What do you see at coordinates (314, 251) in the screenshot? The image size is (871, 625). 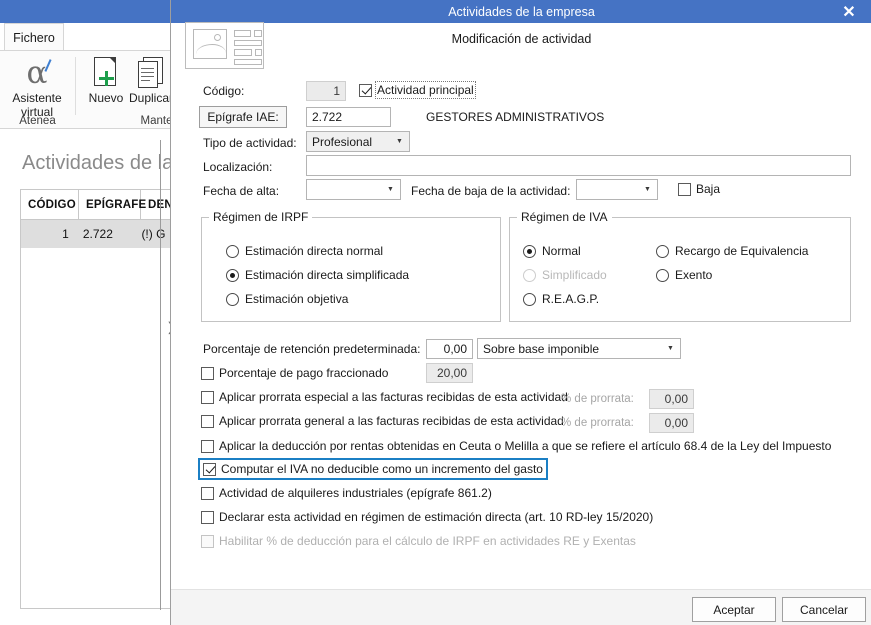 I see `irpf-option-0-label: Estimación directa normal` at bounding box center [314, 251].